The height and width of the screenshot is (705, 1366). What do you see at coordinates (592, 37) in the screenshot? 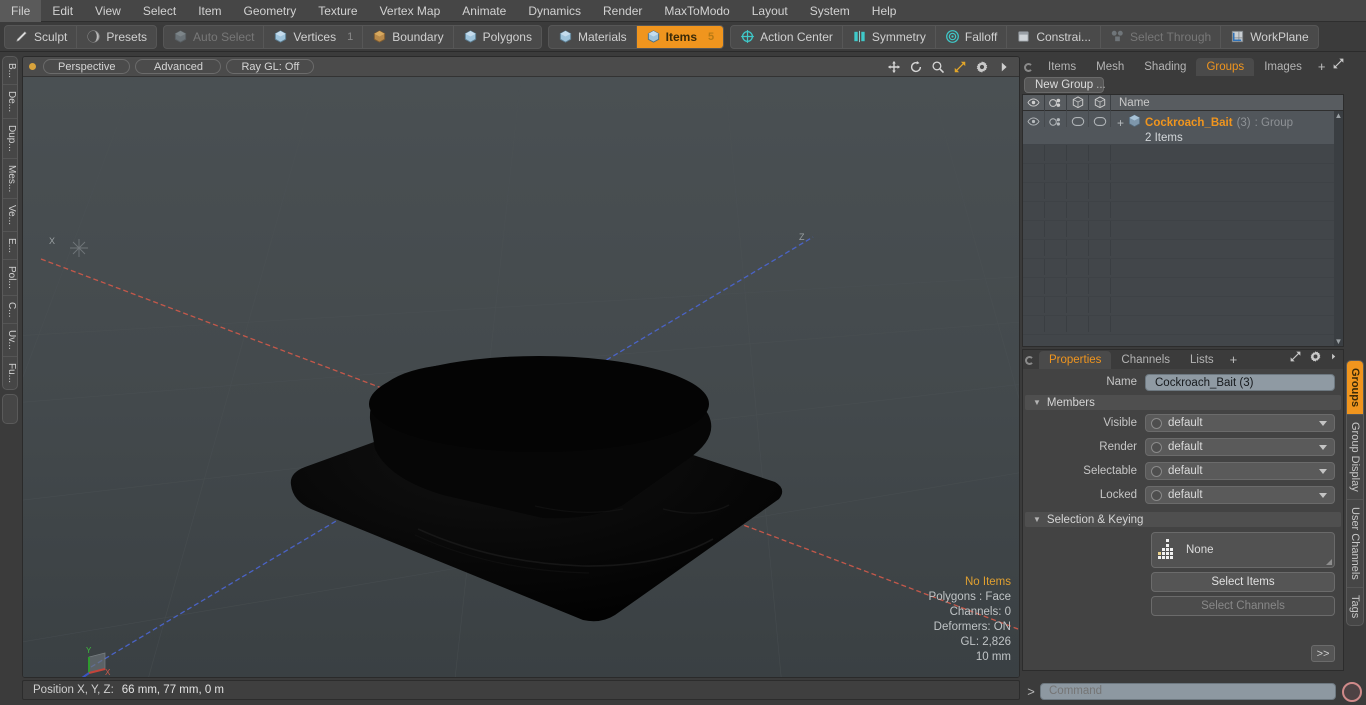
I see `materials-button: Materials` at bounding box center [592, 37].